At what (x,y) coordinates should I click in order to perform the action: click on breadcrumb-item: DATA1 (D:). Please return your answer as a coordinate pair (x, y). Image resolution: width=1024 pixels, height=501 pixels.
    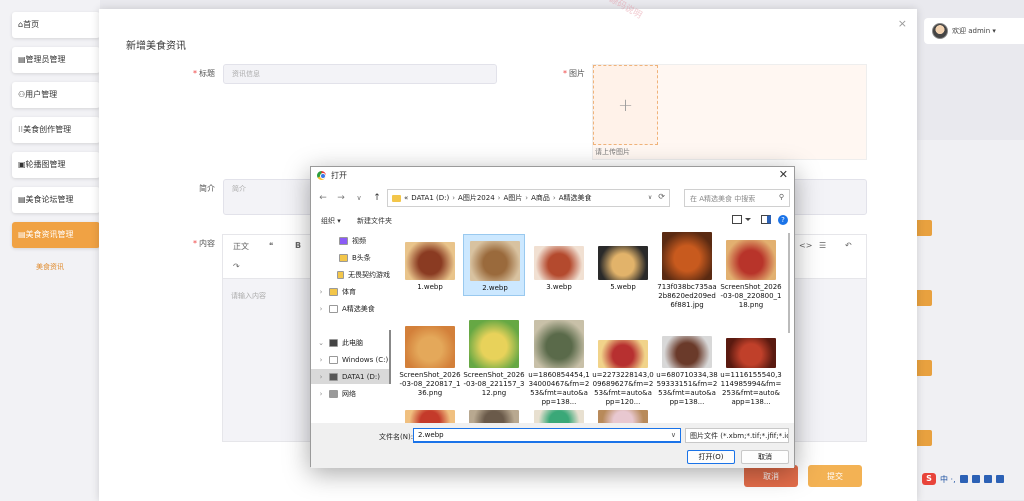
    Looking at the image, I should click on (430, 198).